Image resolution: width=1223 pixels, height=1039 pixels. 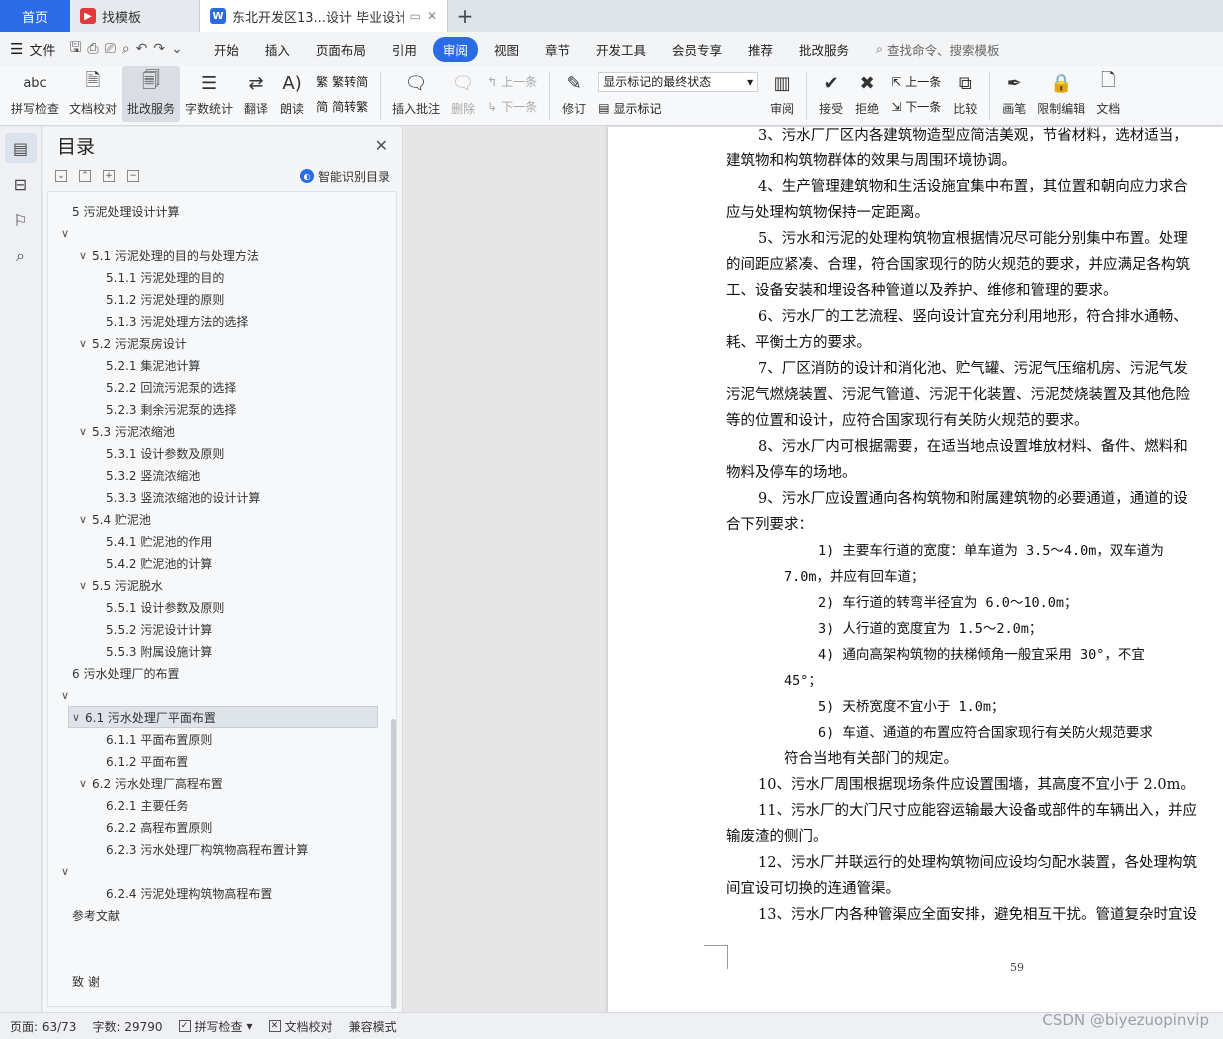 What do you see at coordinates (165, 277) in the screenshot?
I see `toc-item: 5.1.1 污泥处理的目的` at bounding box center [165, 277].